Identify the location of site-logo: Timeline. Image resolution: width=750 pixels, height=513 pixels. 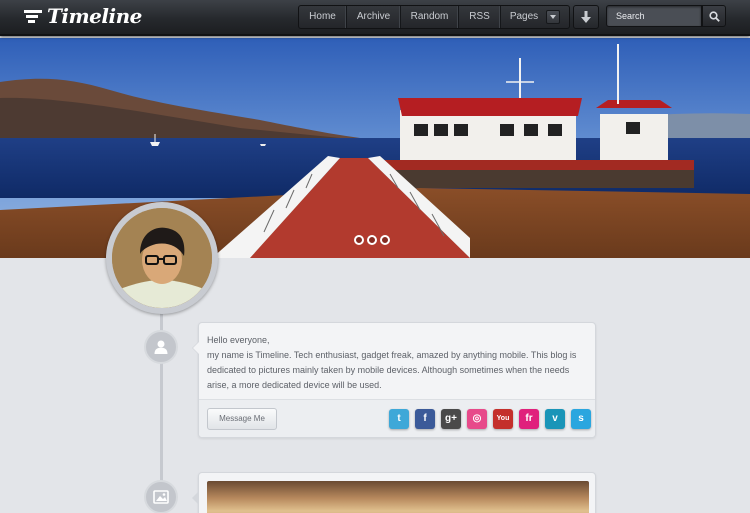
(83, 16).